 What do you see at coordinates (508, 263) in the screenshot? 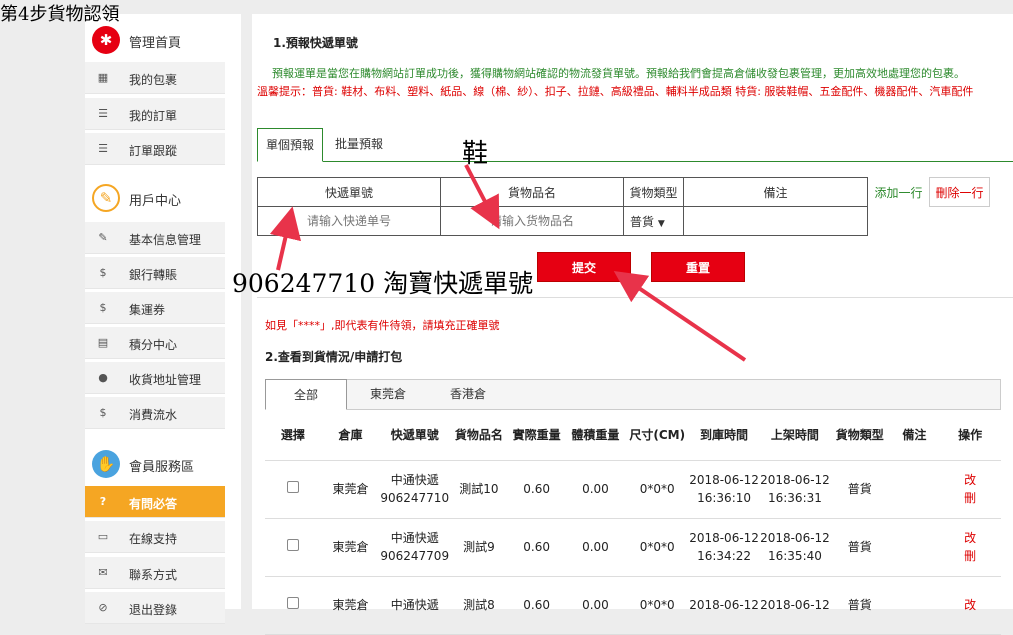
I see `annotation-arrows` at bounding box center [508, 263].